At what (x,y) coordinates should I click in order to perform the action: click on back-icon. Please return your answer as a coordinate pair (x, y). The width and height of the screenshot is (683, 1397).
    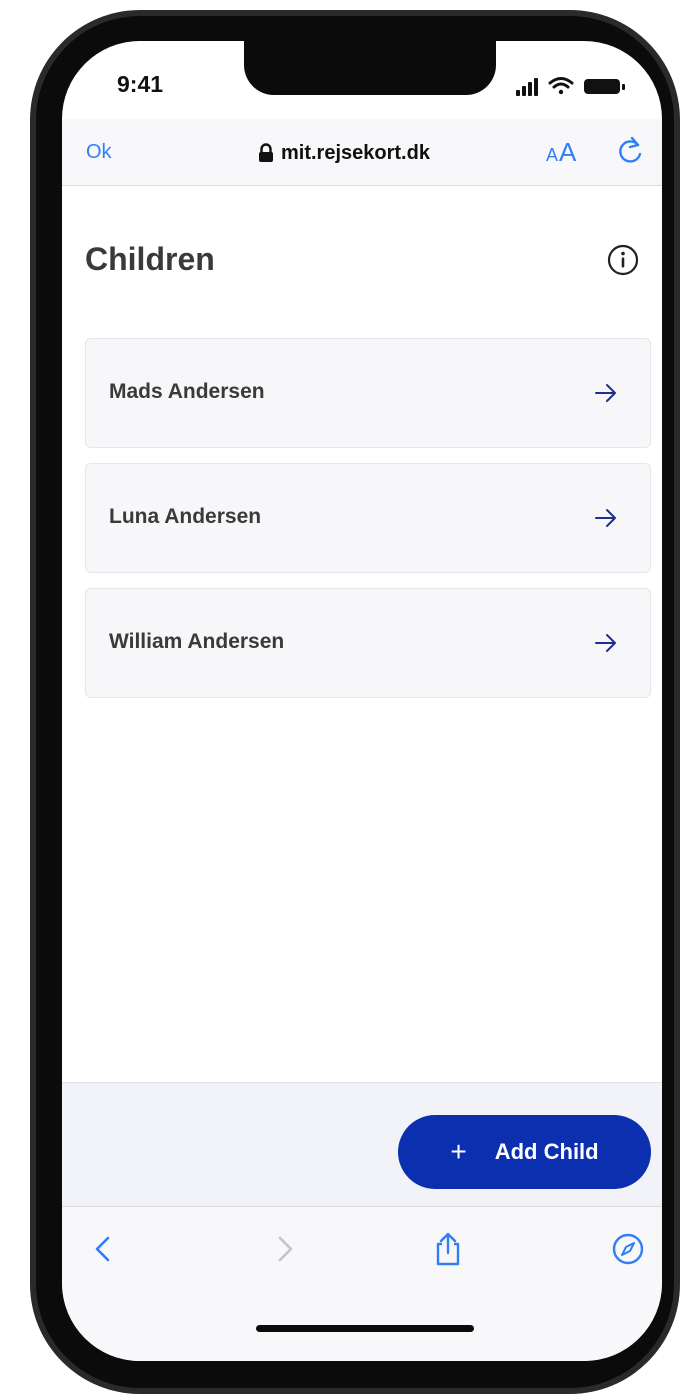
    Looking at the image, I should click on (104, 1249).